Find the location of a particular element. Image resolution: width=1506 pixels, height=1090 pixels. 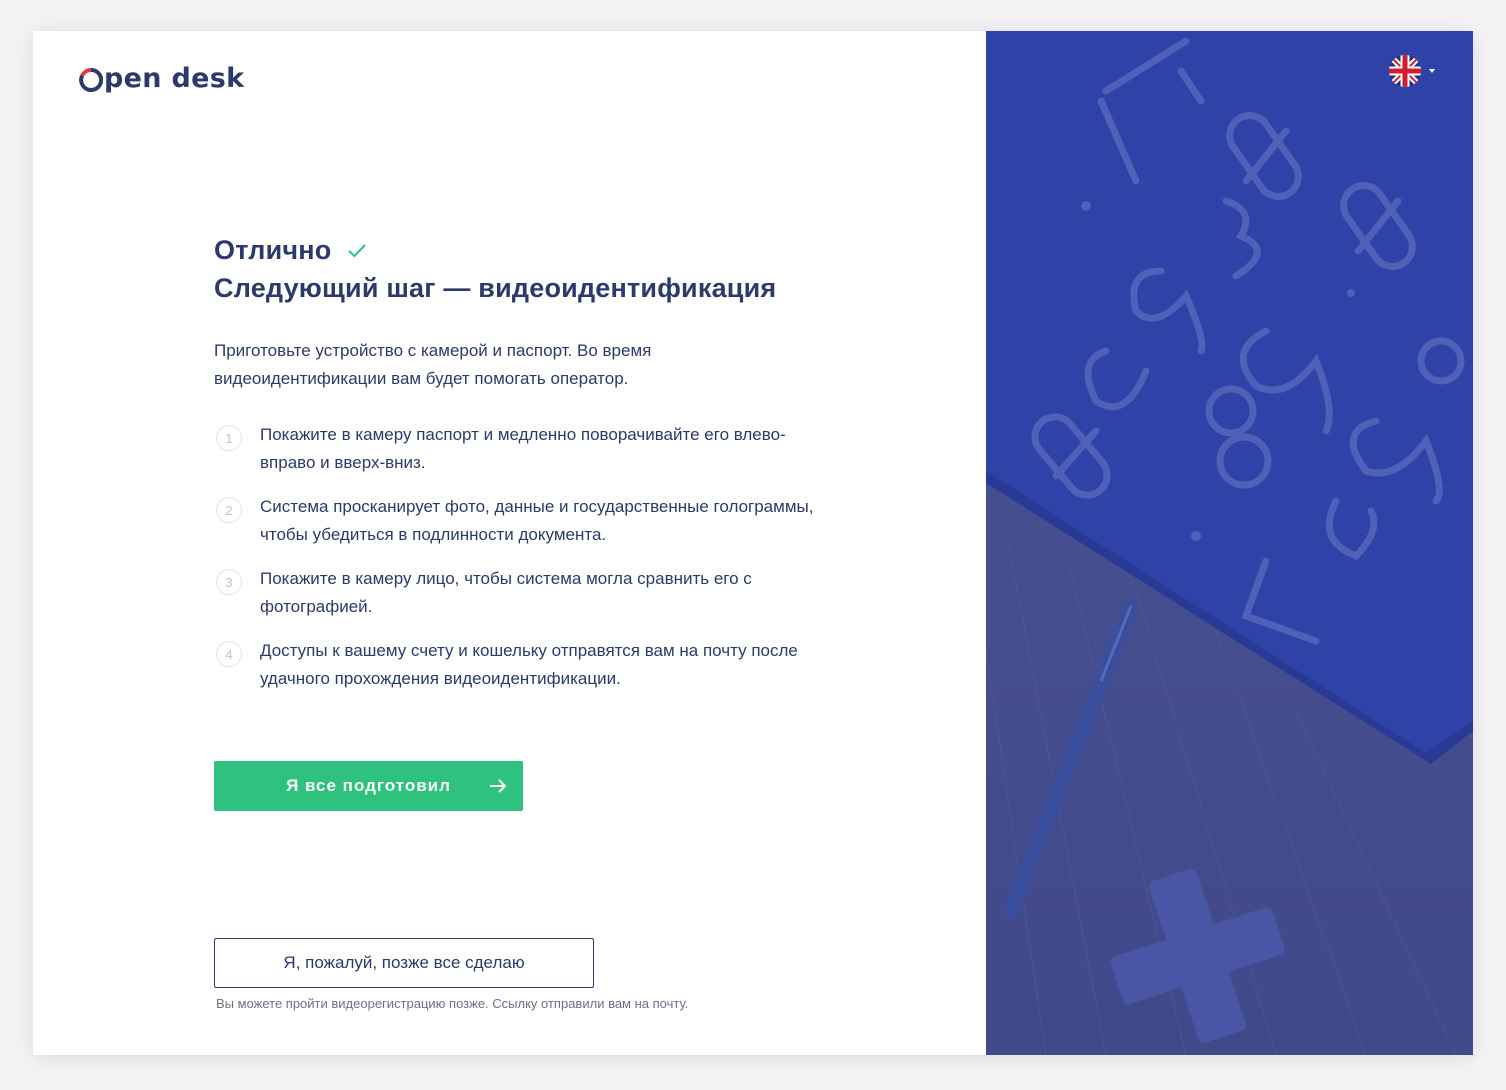

logo: pen desk is located at coordinates (161, 78).